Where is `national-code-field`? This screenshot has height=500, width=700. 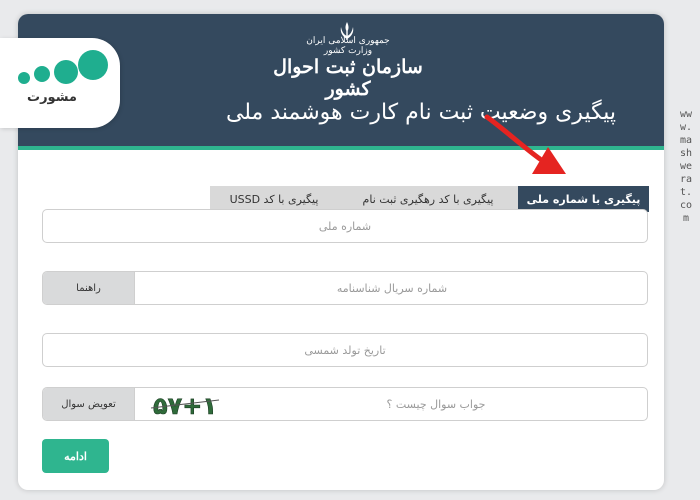
national-code-field is located at coordinates (345, 226).